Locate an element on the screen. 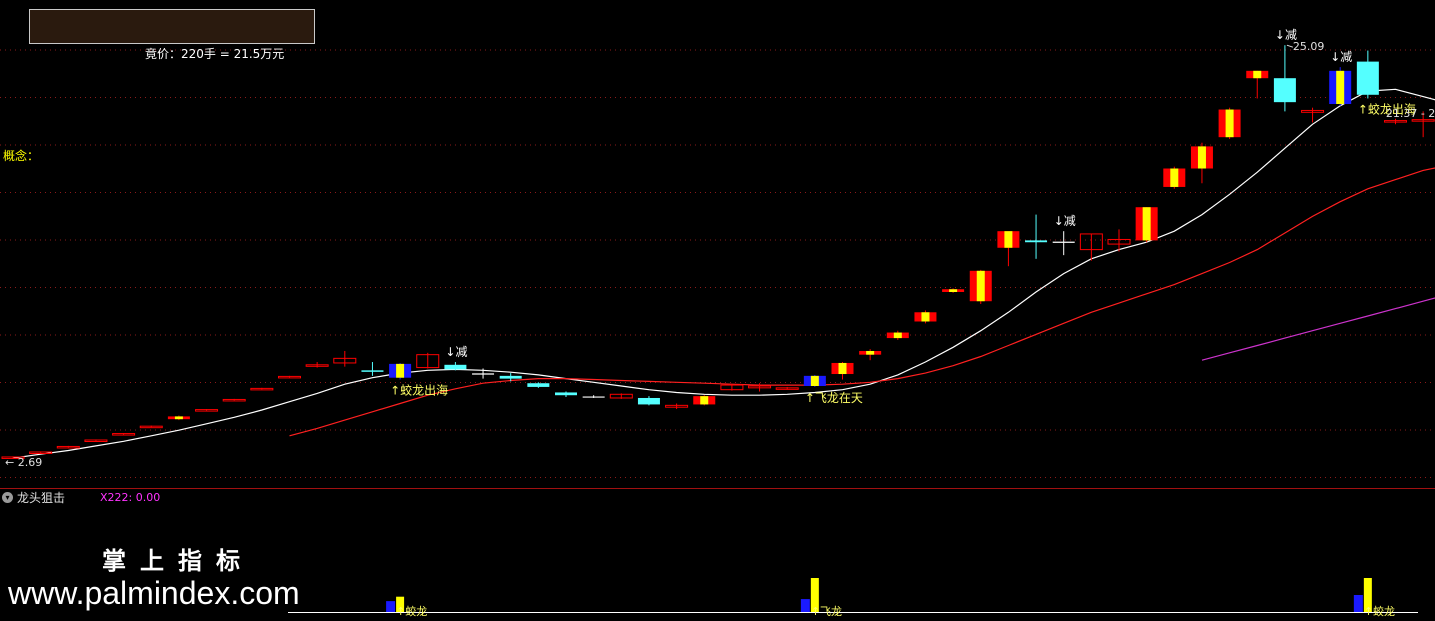 Image resolution: width=1435 pixels, height=621 pixels. indicator-value: X222: 0.00 is located at coordinates (130, 497).